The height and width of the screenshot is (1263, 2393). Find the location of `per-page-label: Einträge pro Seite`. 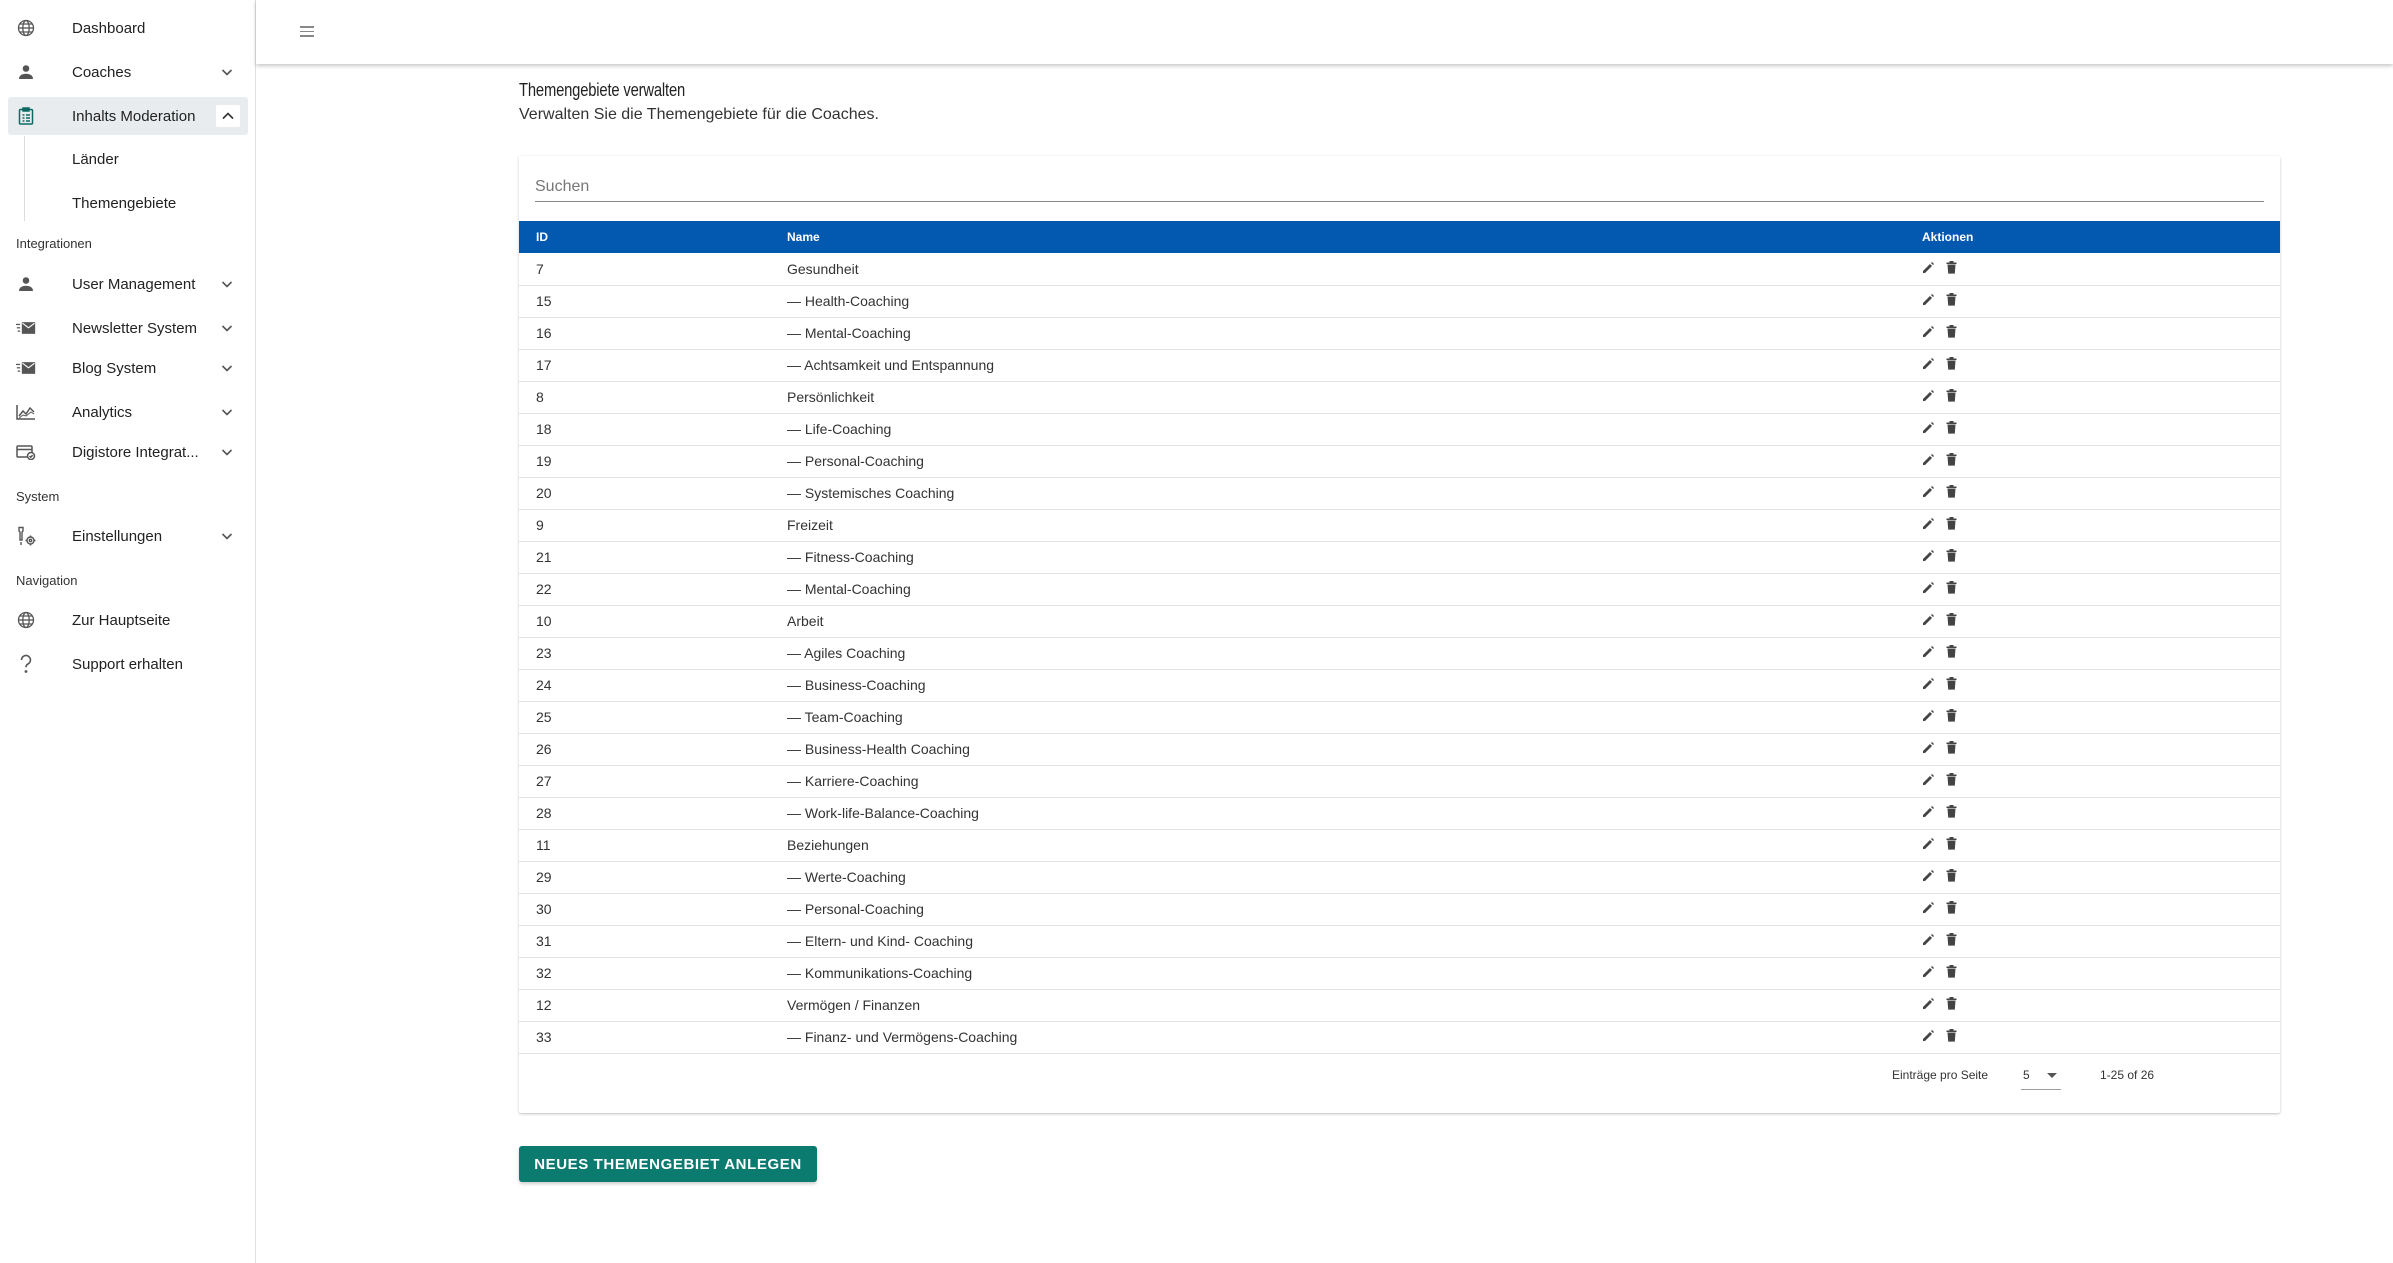

per-page-label: Einträge pro Seite is located at coordinates (1940, 1075).